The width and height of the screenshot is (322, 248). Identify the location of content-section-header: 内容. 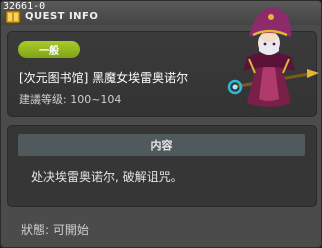
(161, 145).